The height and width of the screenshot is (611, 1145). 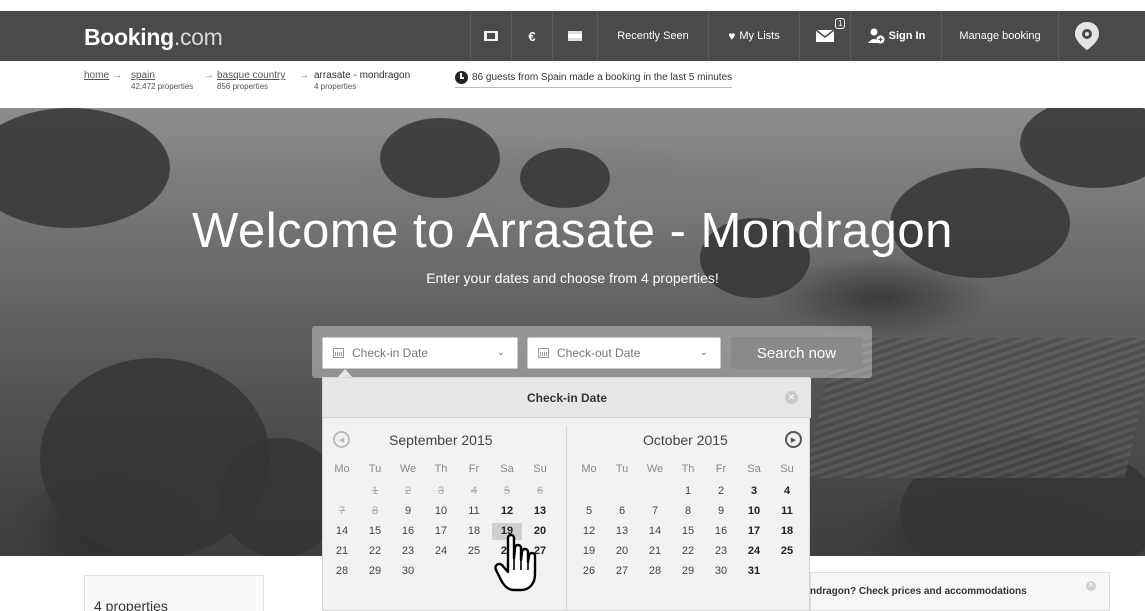 I want to click on flag-icon, so click(x=575, y=36).